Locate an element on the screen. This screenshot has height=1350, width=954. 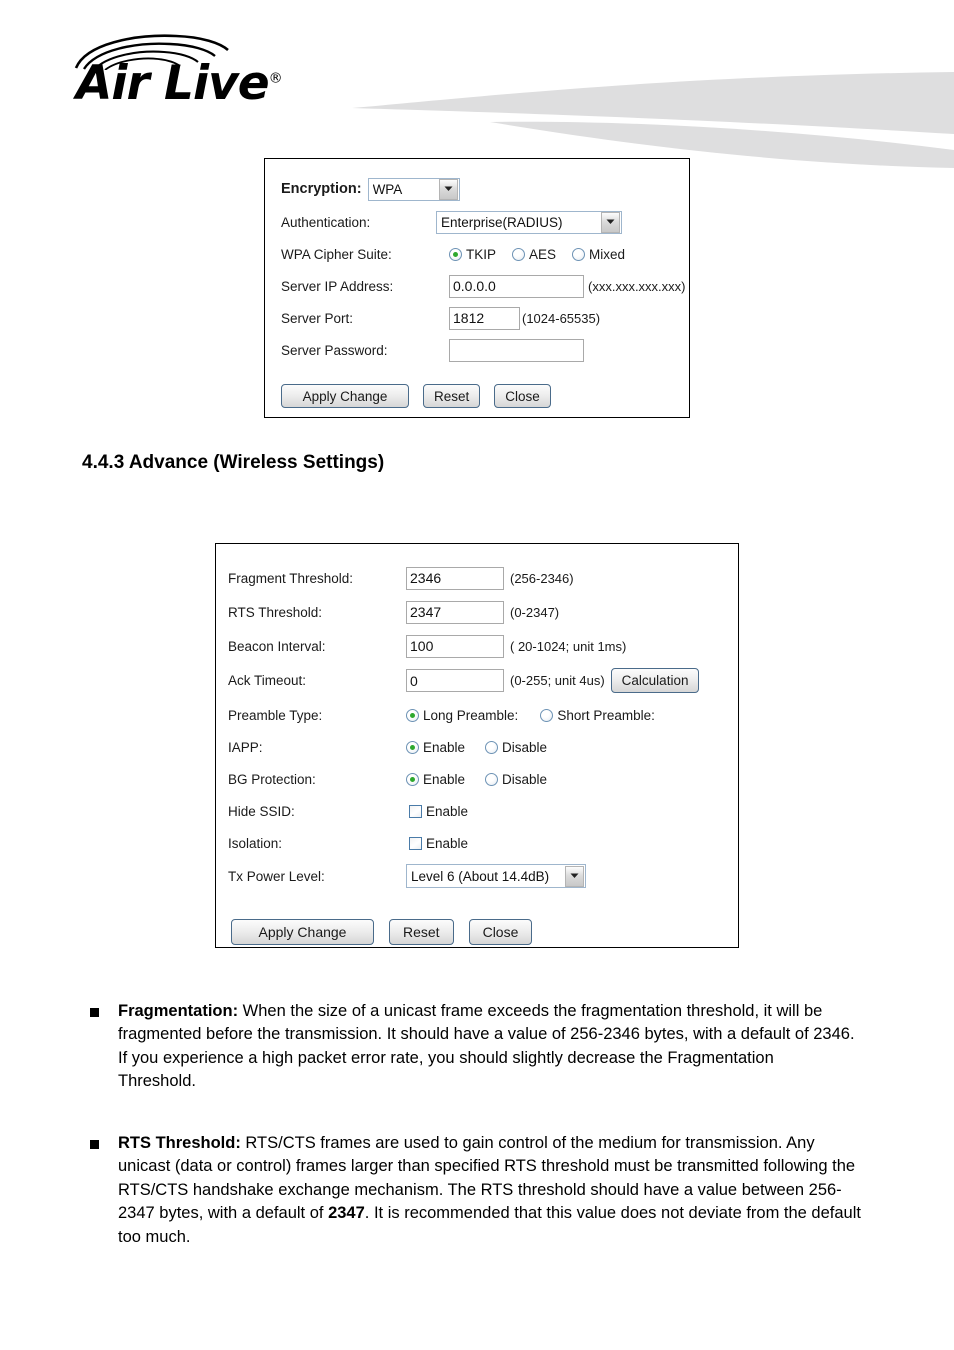
decorative-swoosh-graphic is located at coordinates (653, 120).